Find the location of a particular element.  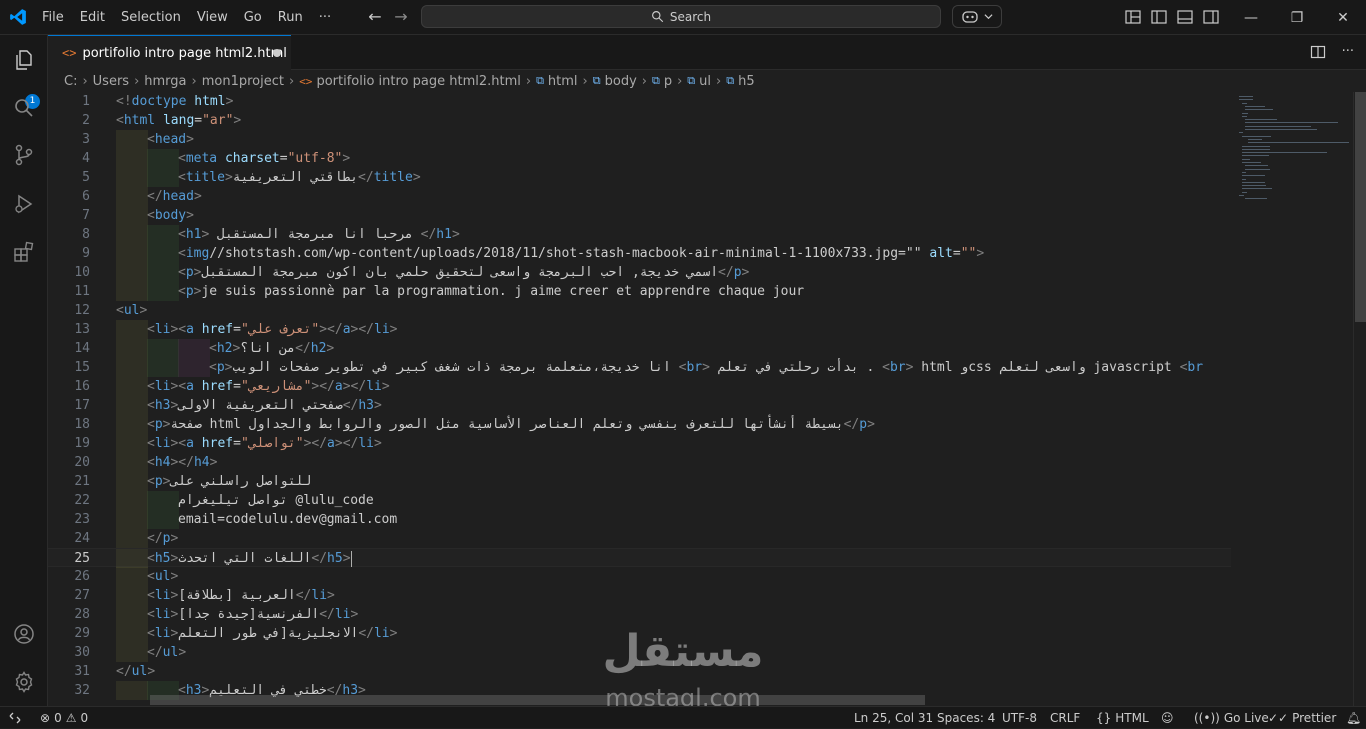

language-mode: {} HTML is located at coordinates (1122, 718).